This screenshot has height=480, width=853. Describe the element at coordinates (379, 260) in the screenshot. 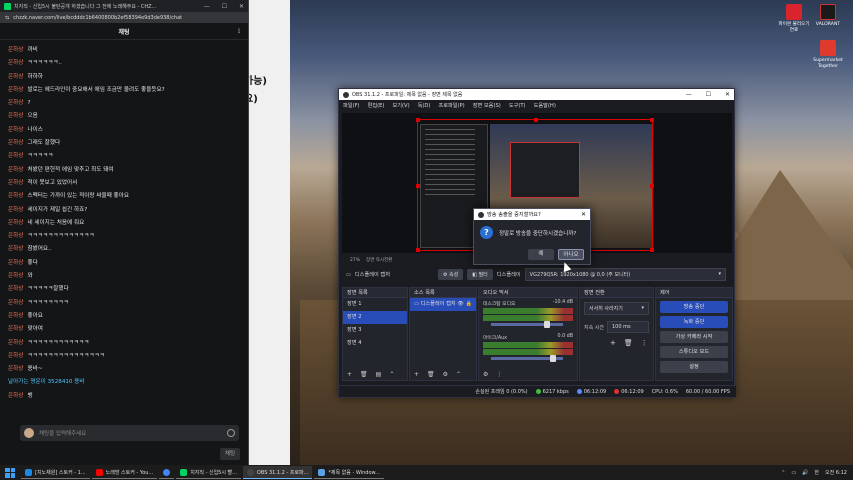

I see `scene-transition-mode: 장면 즉시전환` at that location.